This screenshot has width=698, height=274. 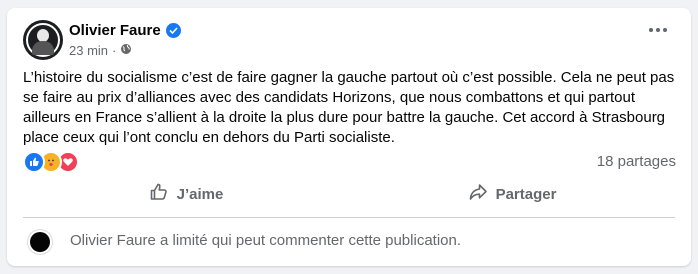 What do you see at coordinates (478, 194) in the screenshot?
I see `share-icon` at bounding box center [478, 194].